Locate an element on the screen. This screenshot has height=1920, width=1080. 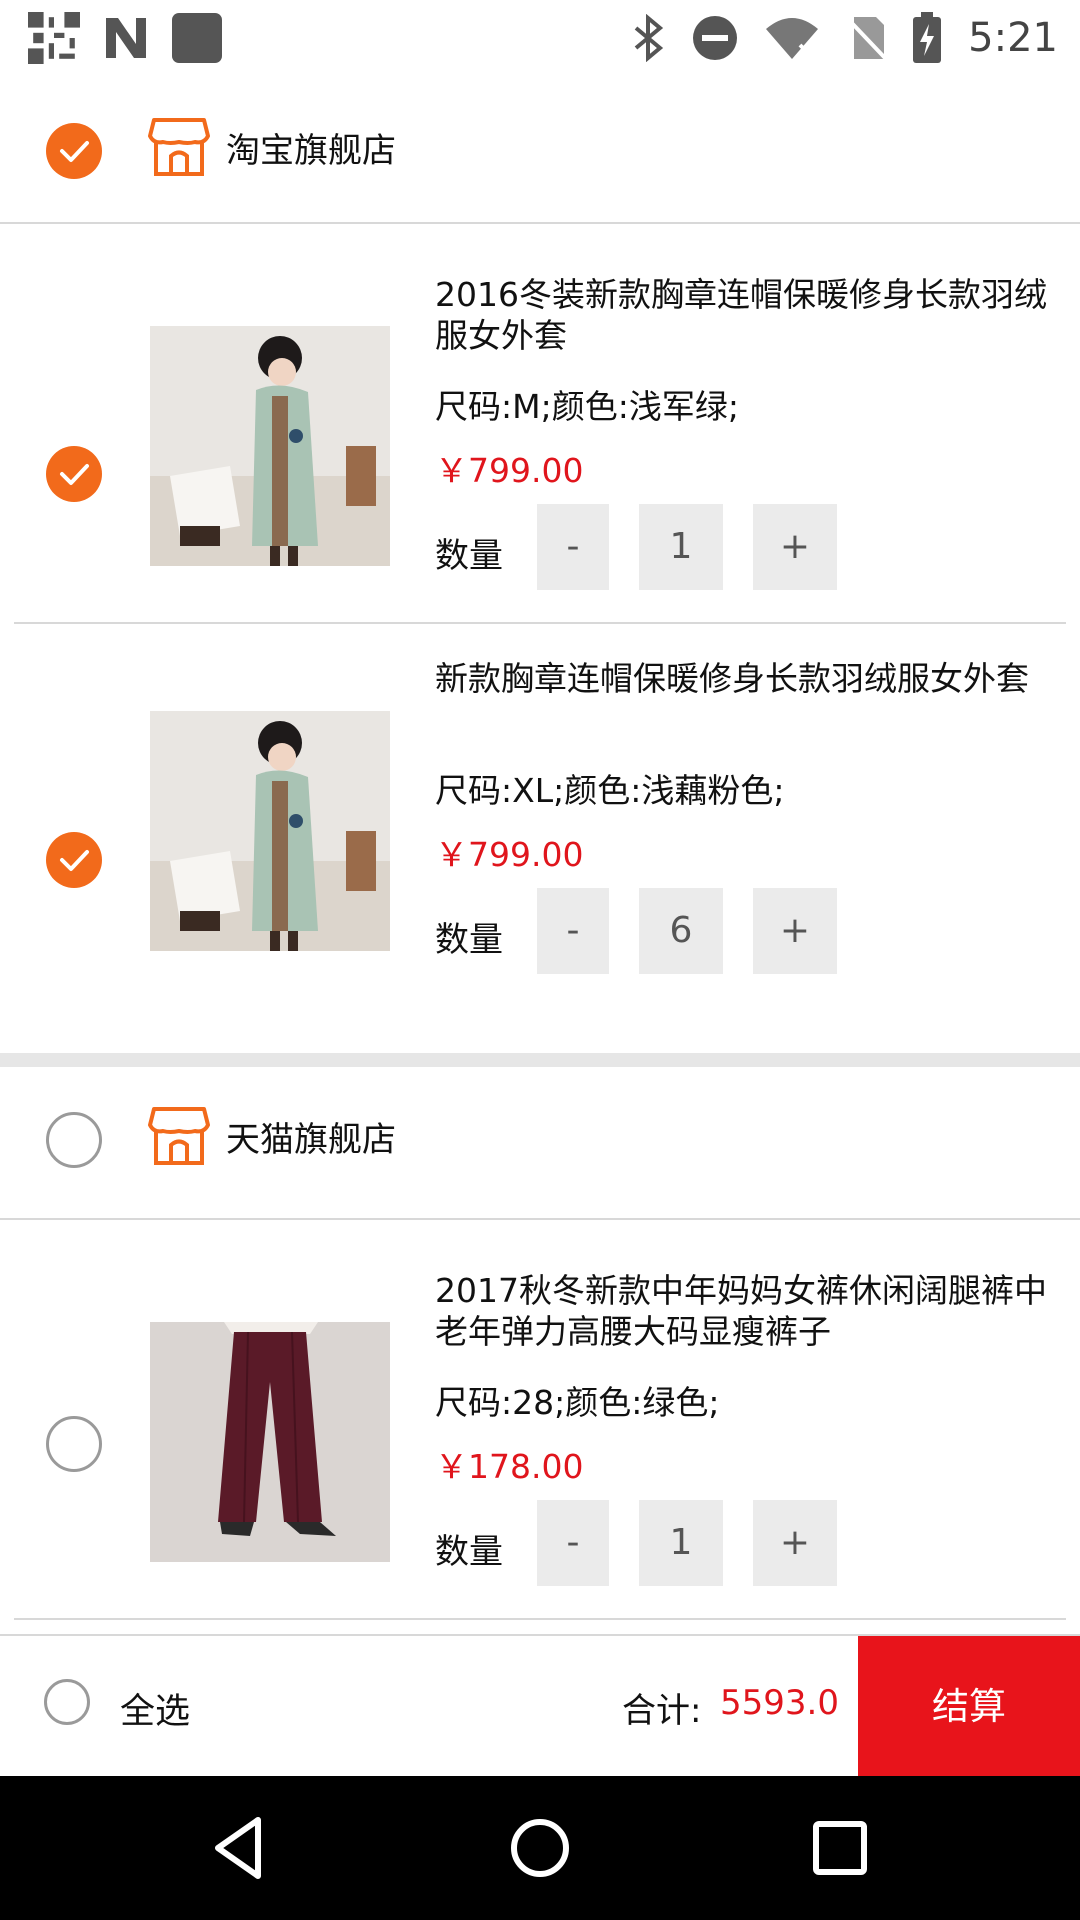
status-bar: 5:21 is located at coordinates (540, 38).